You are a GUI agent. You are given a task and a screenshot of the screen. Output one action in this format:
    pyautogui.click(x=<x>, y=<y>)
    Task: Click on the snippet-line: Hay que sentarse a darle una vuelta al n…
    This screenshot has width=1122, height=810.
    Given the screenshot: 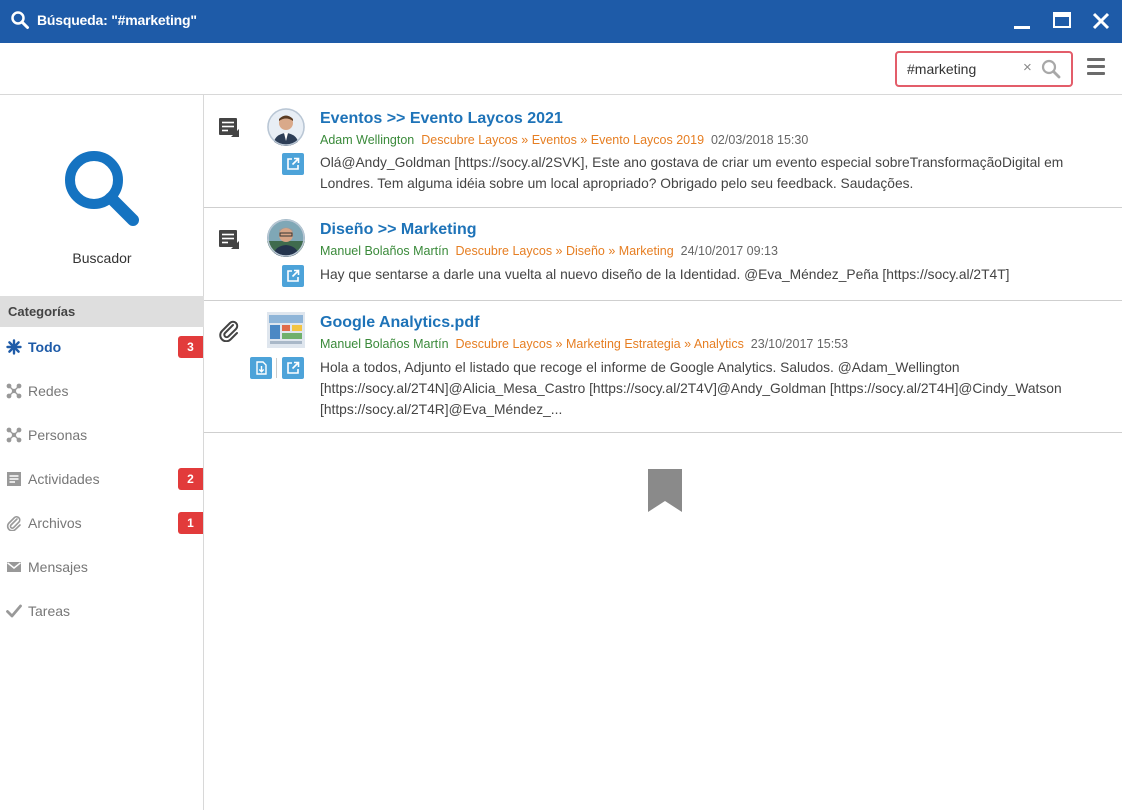 What is the action you would take?
    pyautogui.click(x=665, y=274)
    